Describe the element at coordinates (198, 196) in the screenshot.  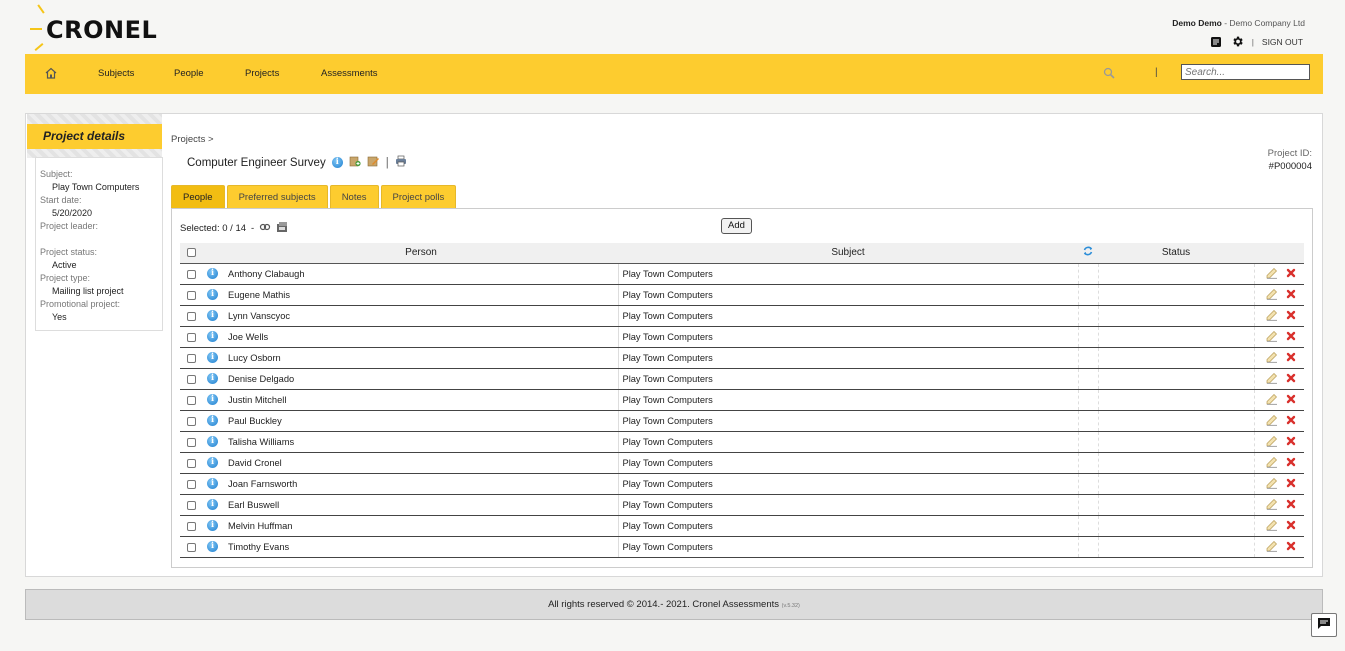
I see `tab-people: People` at that location.